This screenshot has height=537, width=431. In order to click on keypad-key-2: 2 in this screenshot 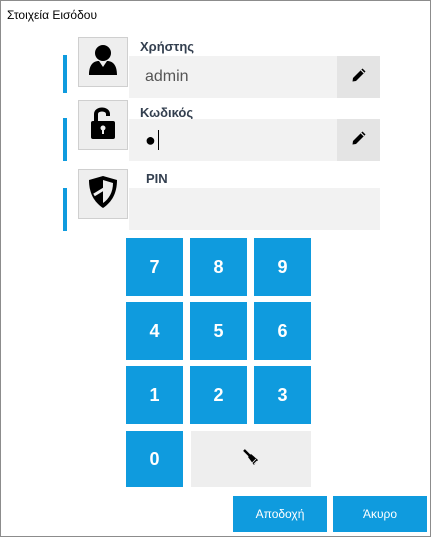, I will do `click(218, 395)`.